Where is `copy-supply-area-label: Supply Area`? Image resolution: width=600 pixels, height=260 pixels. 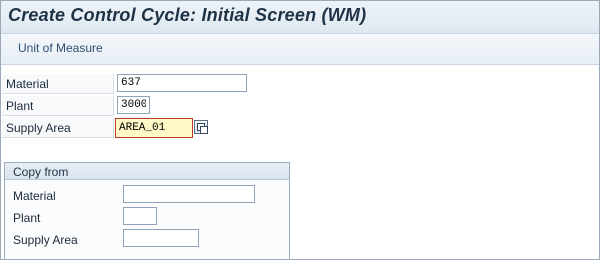
copy-supply-area-label: Supply Area is located at coordinates (45, 240).